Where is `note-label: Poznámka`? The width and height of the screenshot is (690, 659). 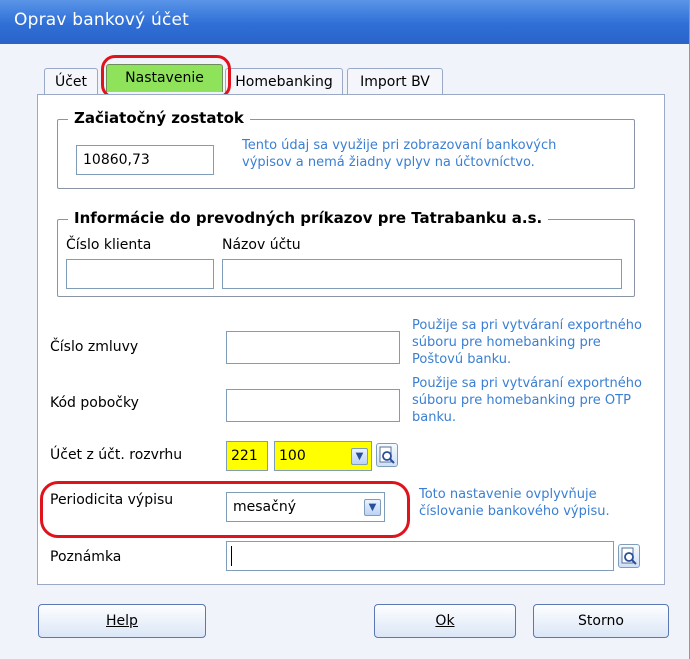
note-label: Poznámka is located at coordinates (86, 557).